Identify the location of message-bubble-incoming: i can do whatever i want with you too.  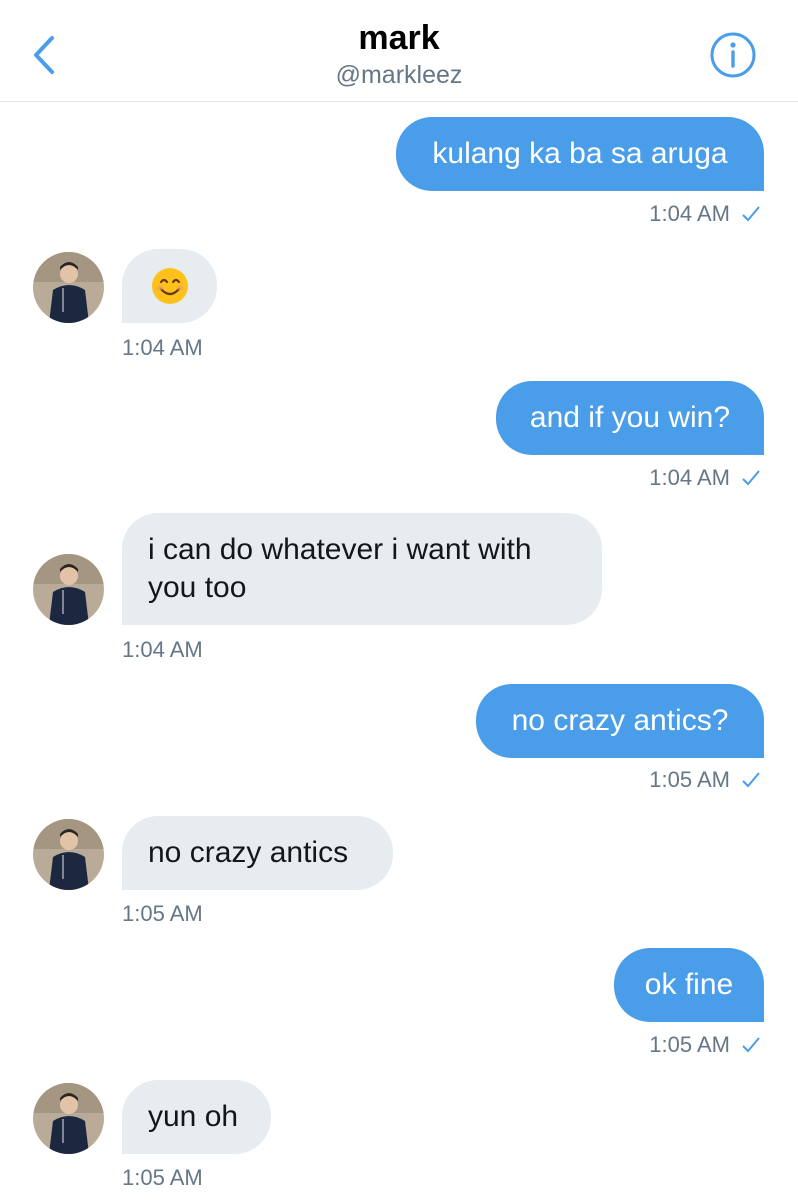
(362, 569).